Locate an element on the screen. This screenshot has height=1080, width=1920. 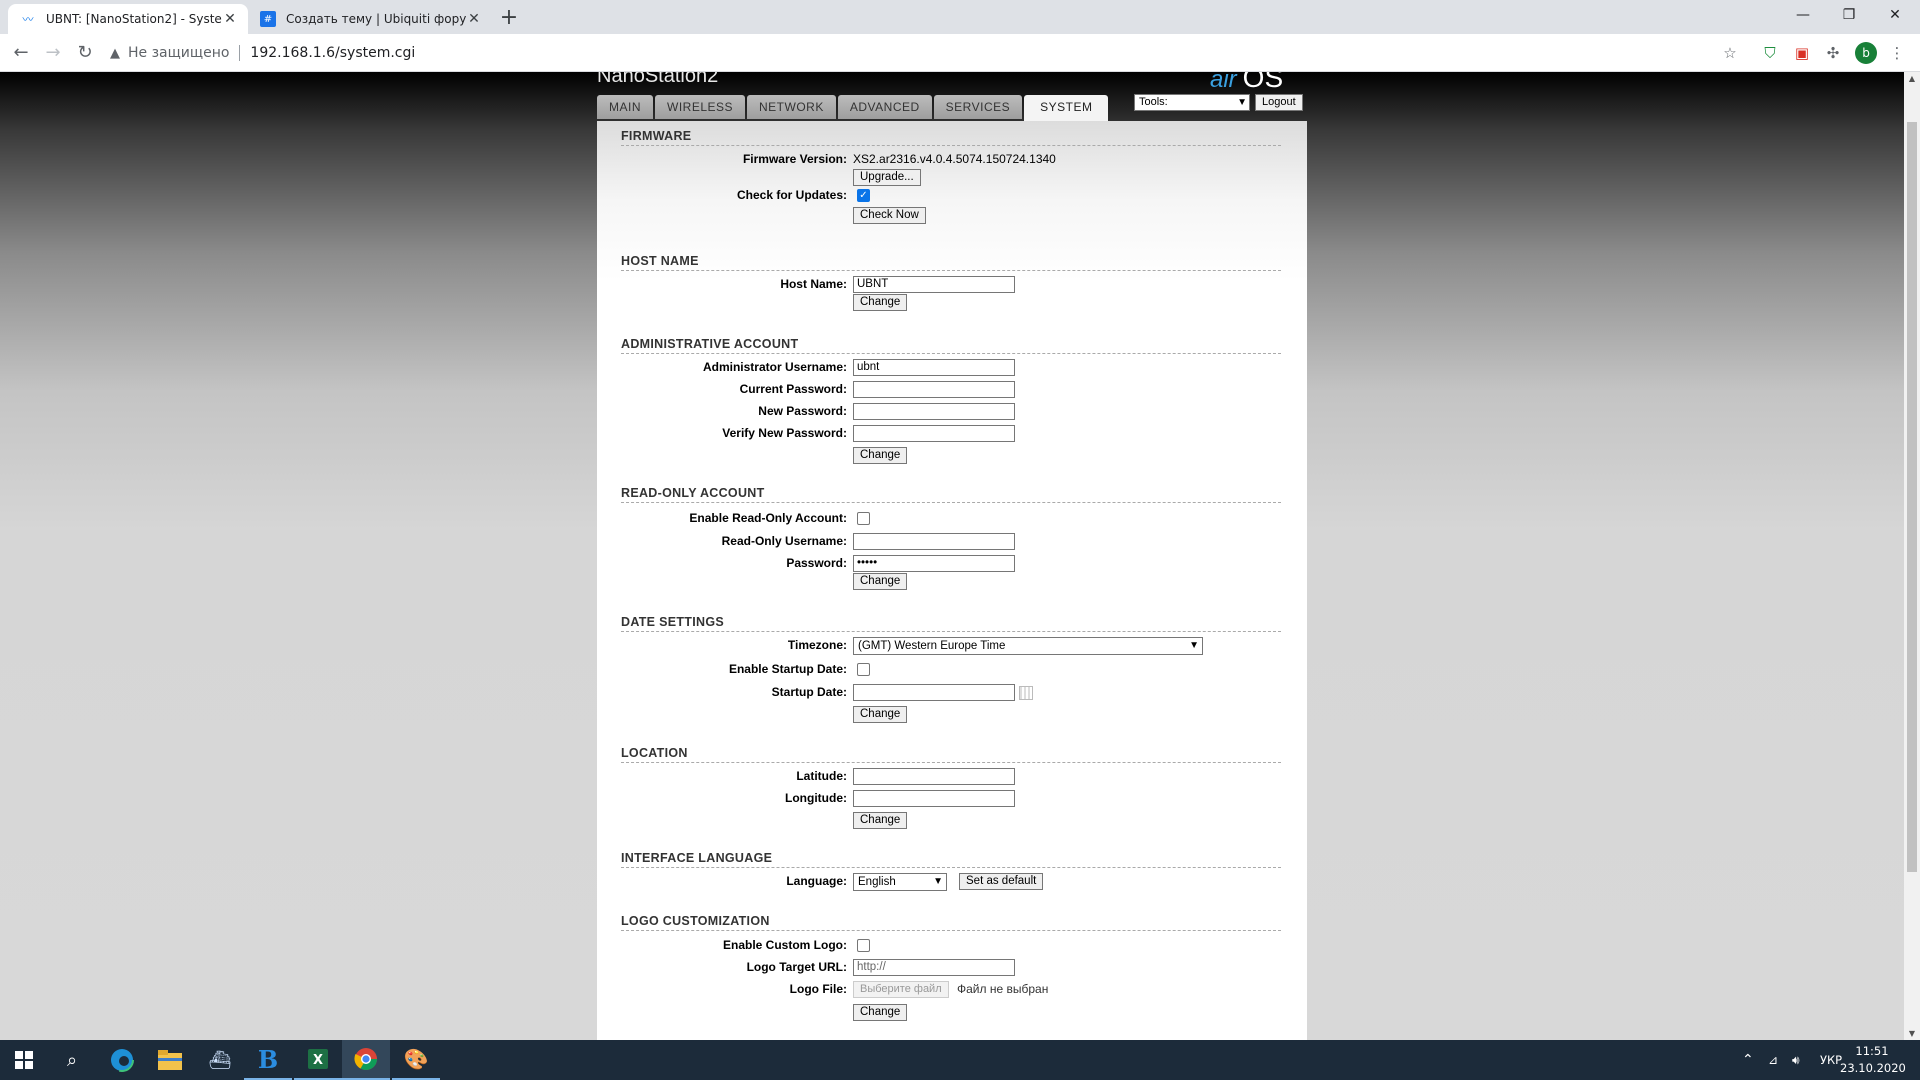
forward-icon: → is located at coordinates (53, 53).